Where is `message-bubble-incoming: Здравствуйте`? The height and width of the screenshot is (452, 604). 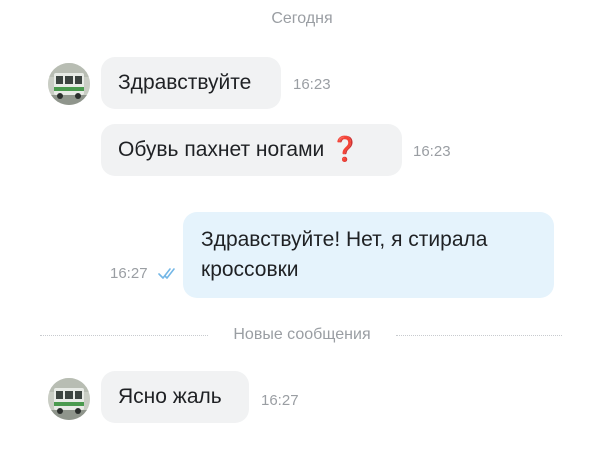
message-bubble-incoming: Здравствуйте is located at coordinates (191, 83).